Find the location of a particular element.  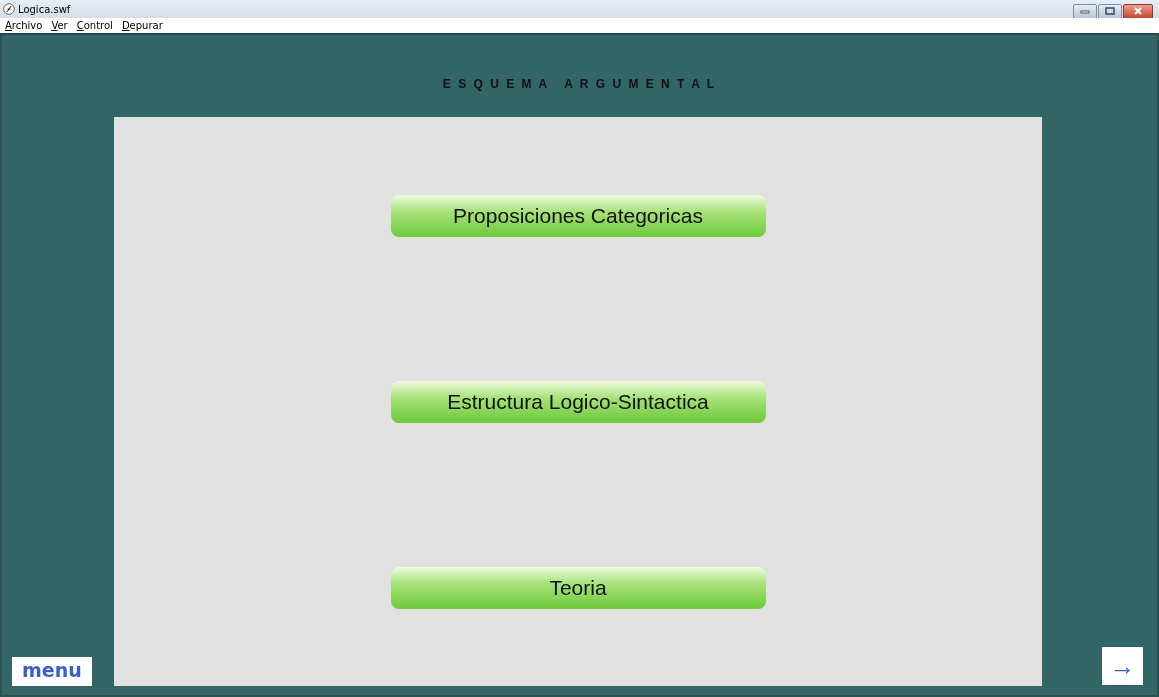

maximize-icon is located at coordinates (1110, 11).